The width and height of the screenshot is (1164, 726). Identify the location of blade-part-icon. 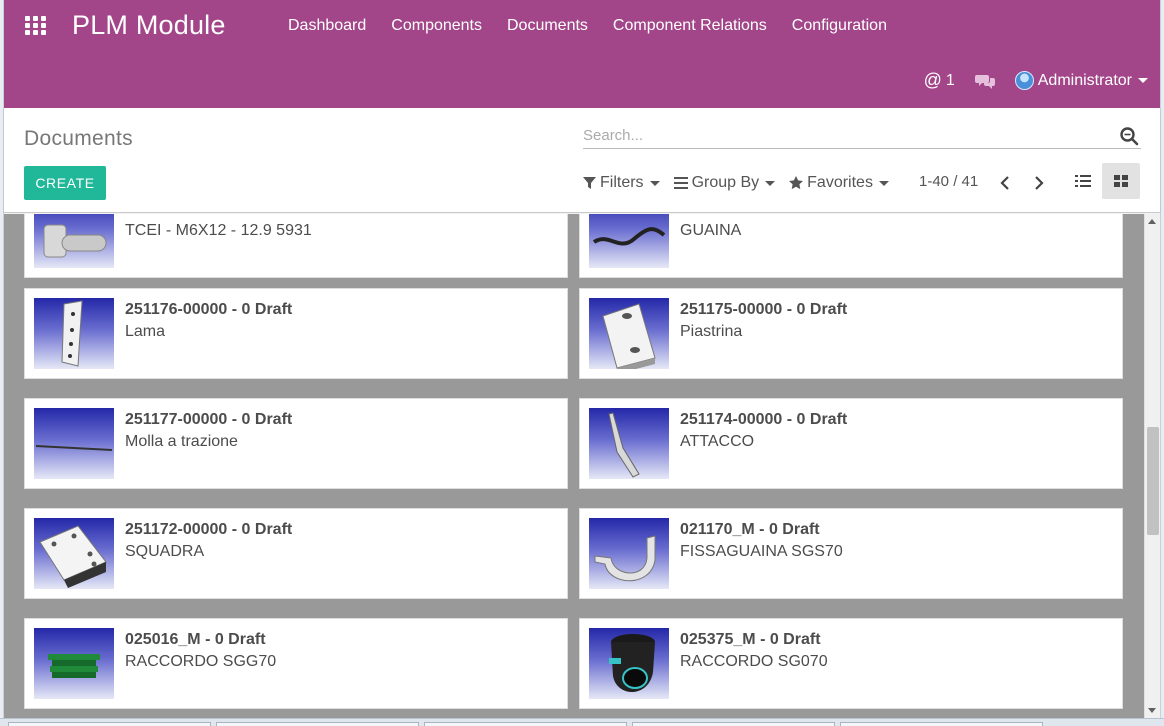
(74, 333).